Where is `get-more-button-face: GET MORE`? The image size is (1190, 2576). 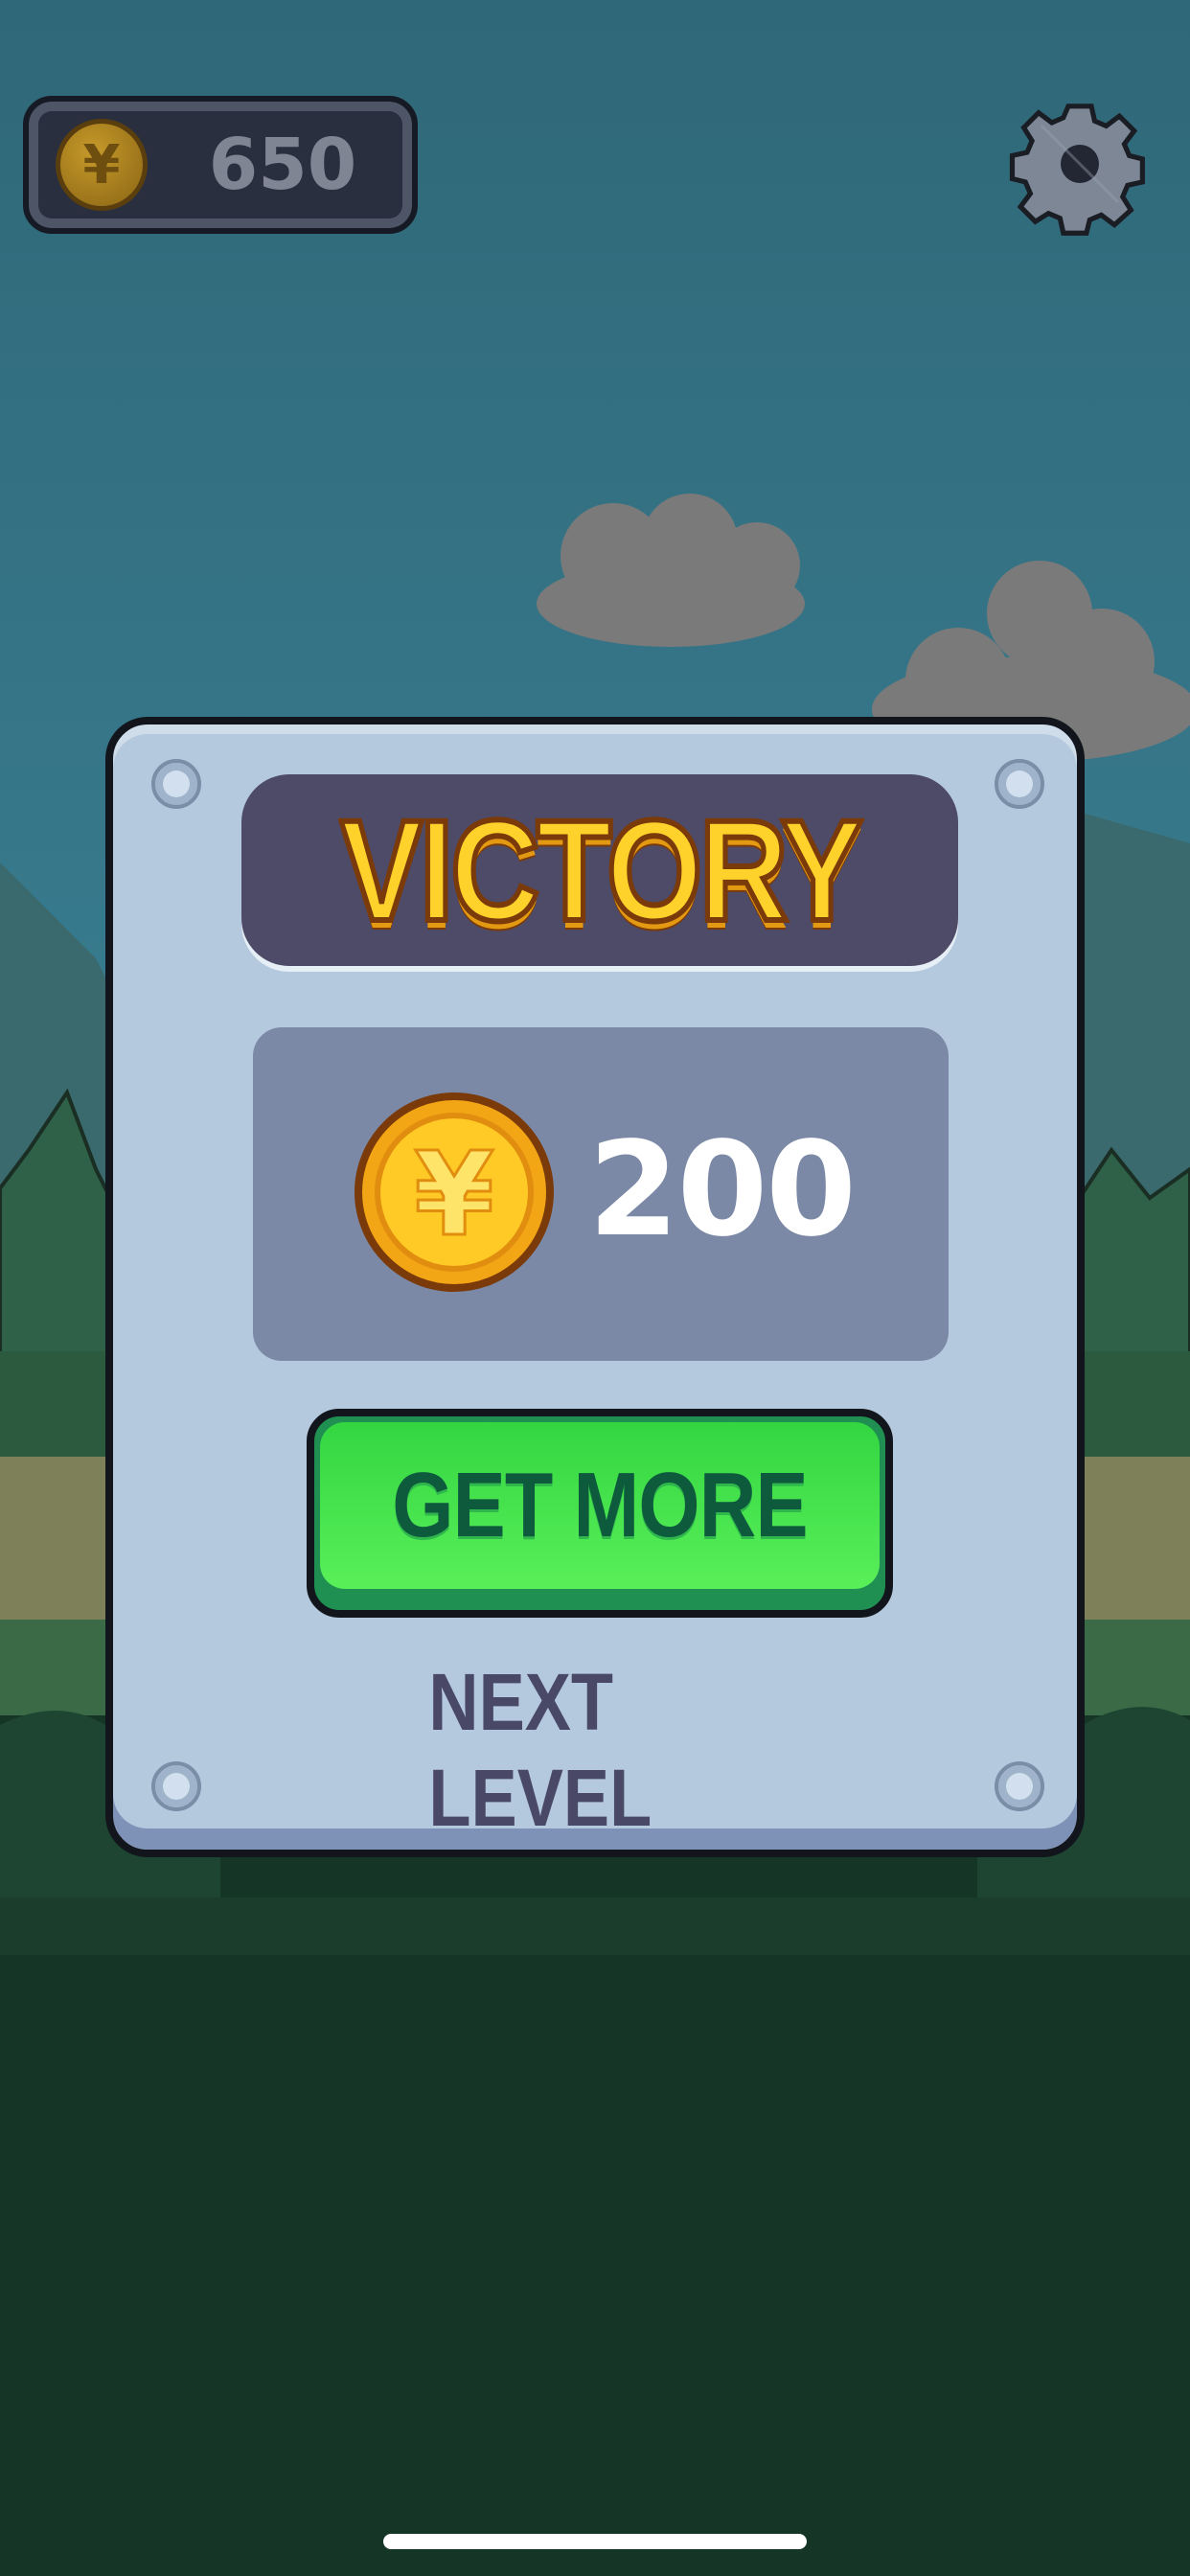
get-more-button-face: GET MORE is located at coordinates (600, 1506).